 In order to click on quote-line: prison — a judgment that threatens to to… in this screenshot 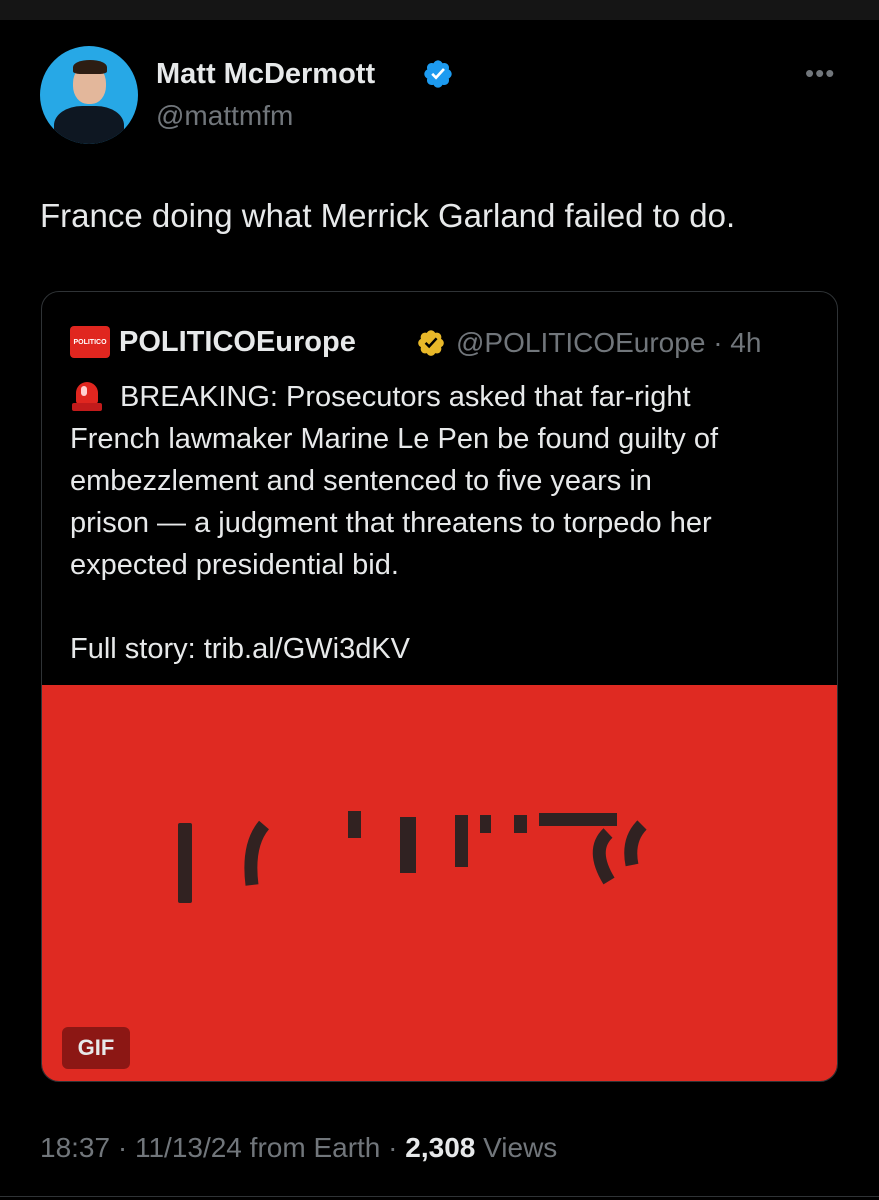, I will do `click(391, 523)`.